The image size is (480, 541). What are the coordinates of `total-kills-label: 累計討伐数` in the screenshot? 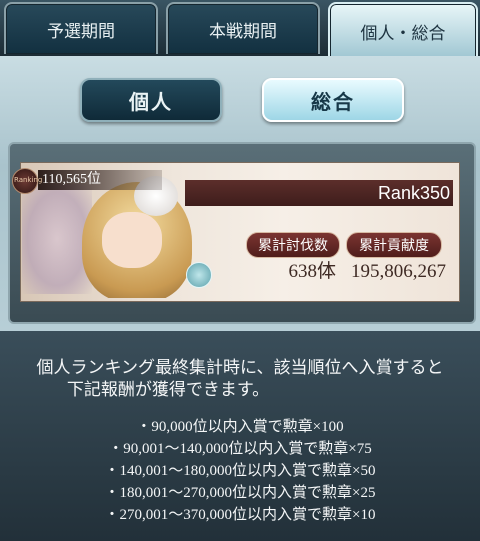 It's located at (293, 245).